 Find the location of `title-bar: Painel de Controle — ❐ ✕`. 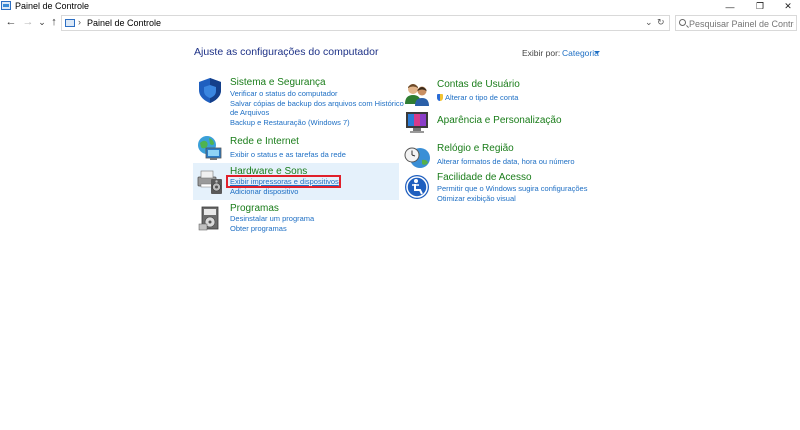

title-bar: Painel de Controle — ❐ ✕ is located at coordinates (400, 6).